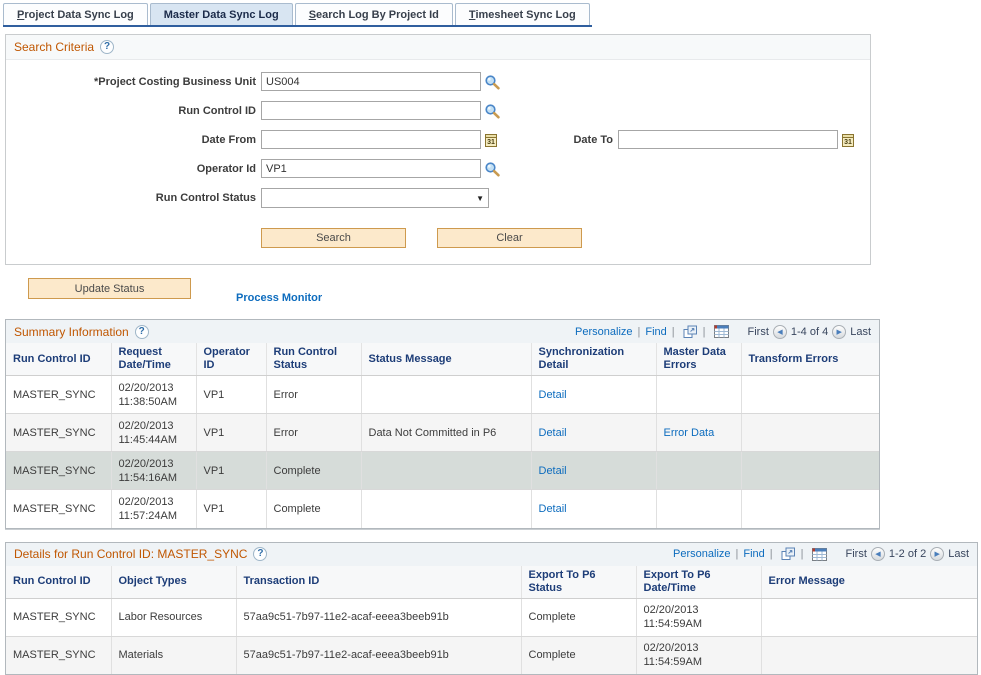 Image resolution: width=981 pixels, height=675 pixels. What do you see at coordinates (130, 554) in the screenshot?
I see `details-title: Details for Run Control ID: MASTER_SYNC` at bounding box center [130, 554].